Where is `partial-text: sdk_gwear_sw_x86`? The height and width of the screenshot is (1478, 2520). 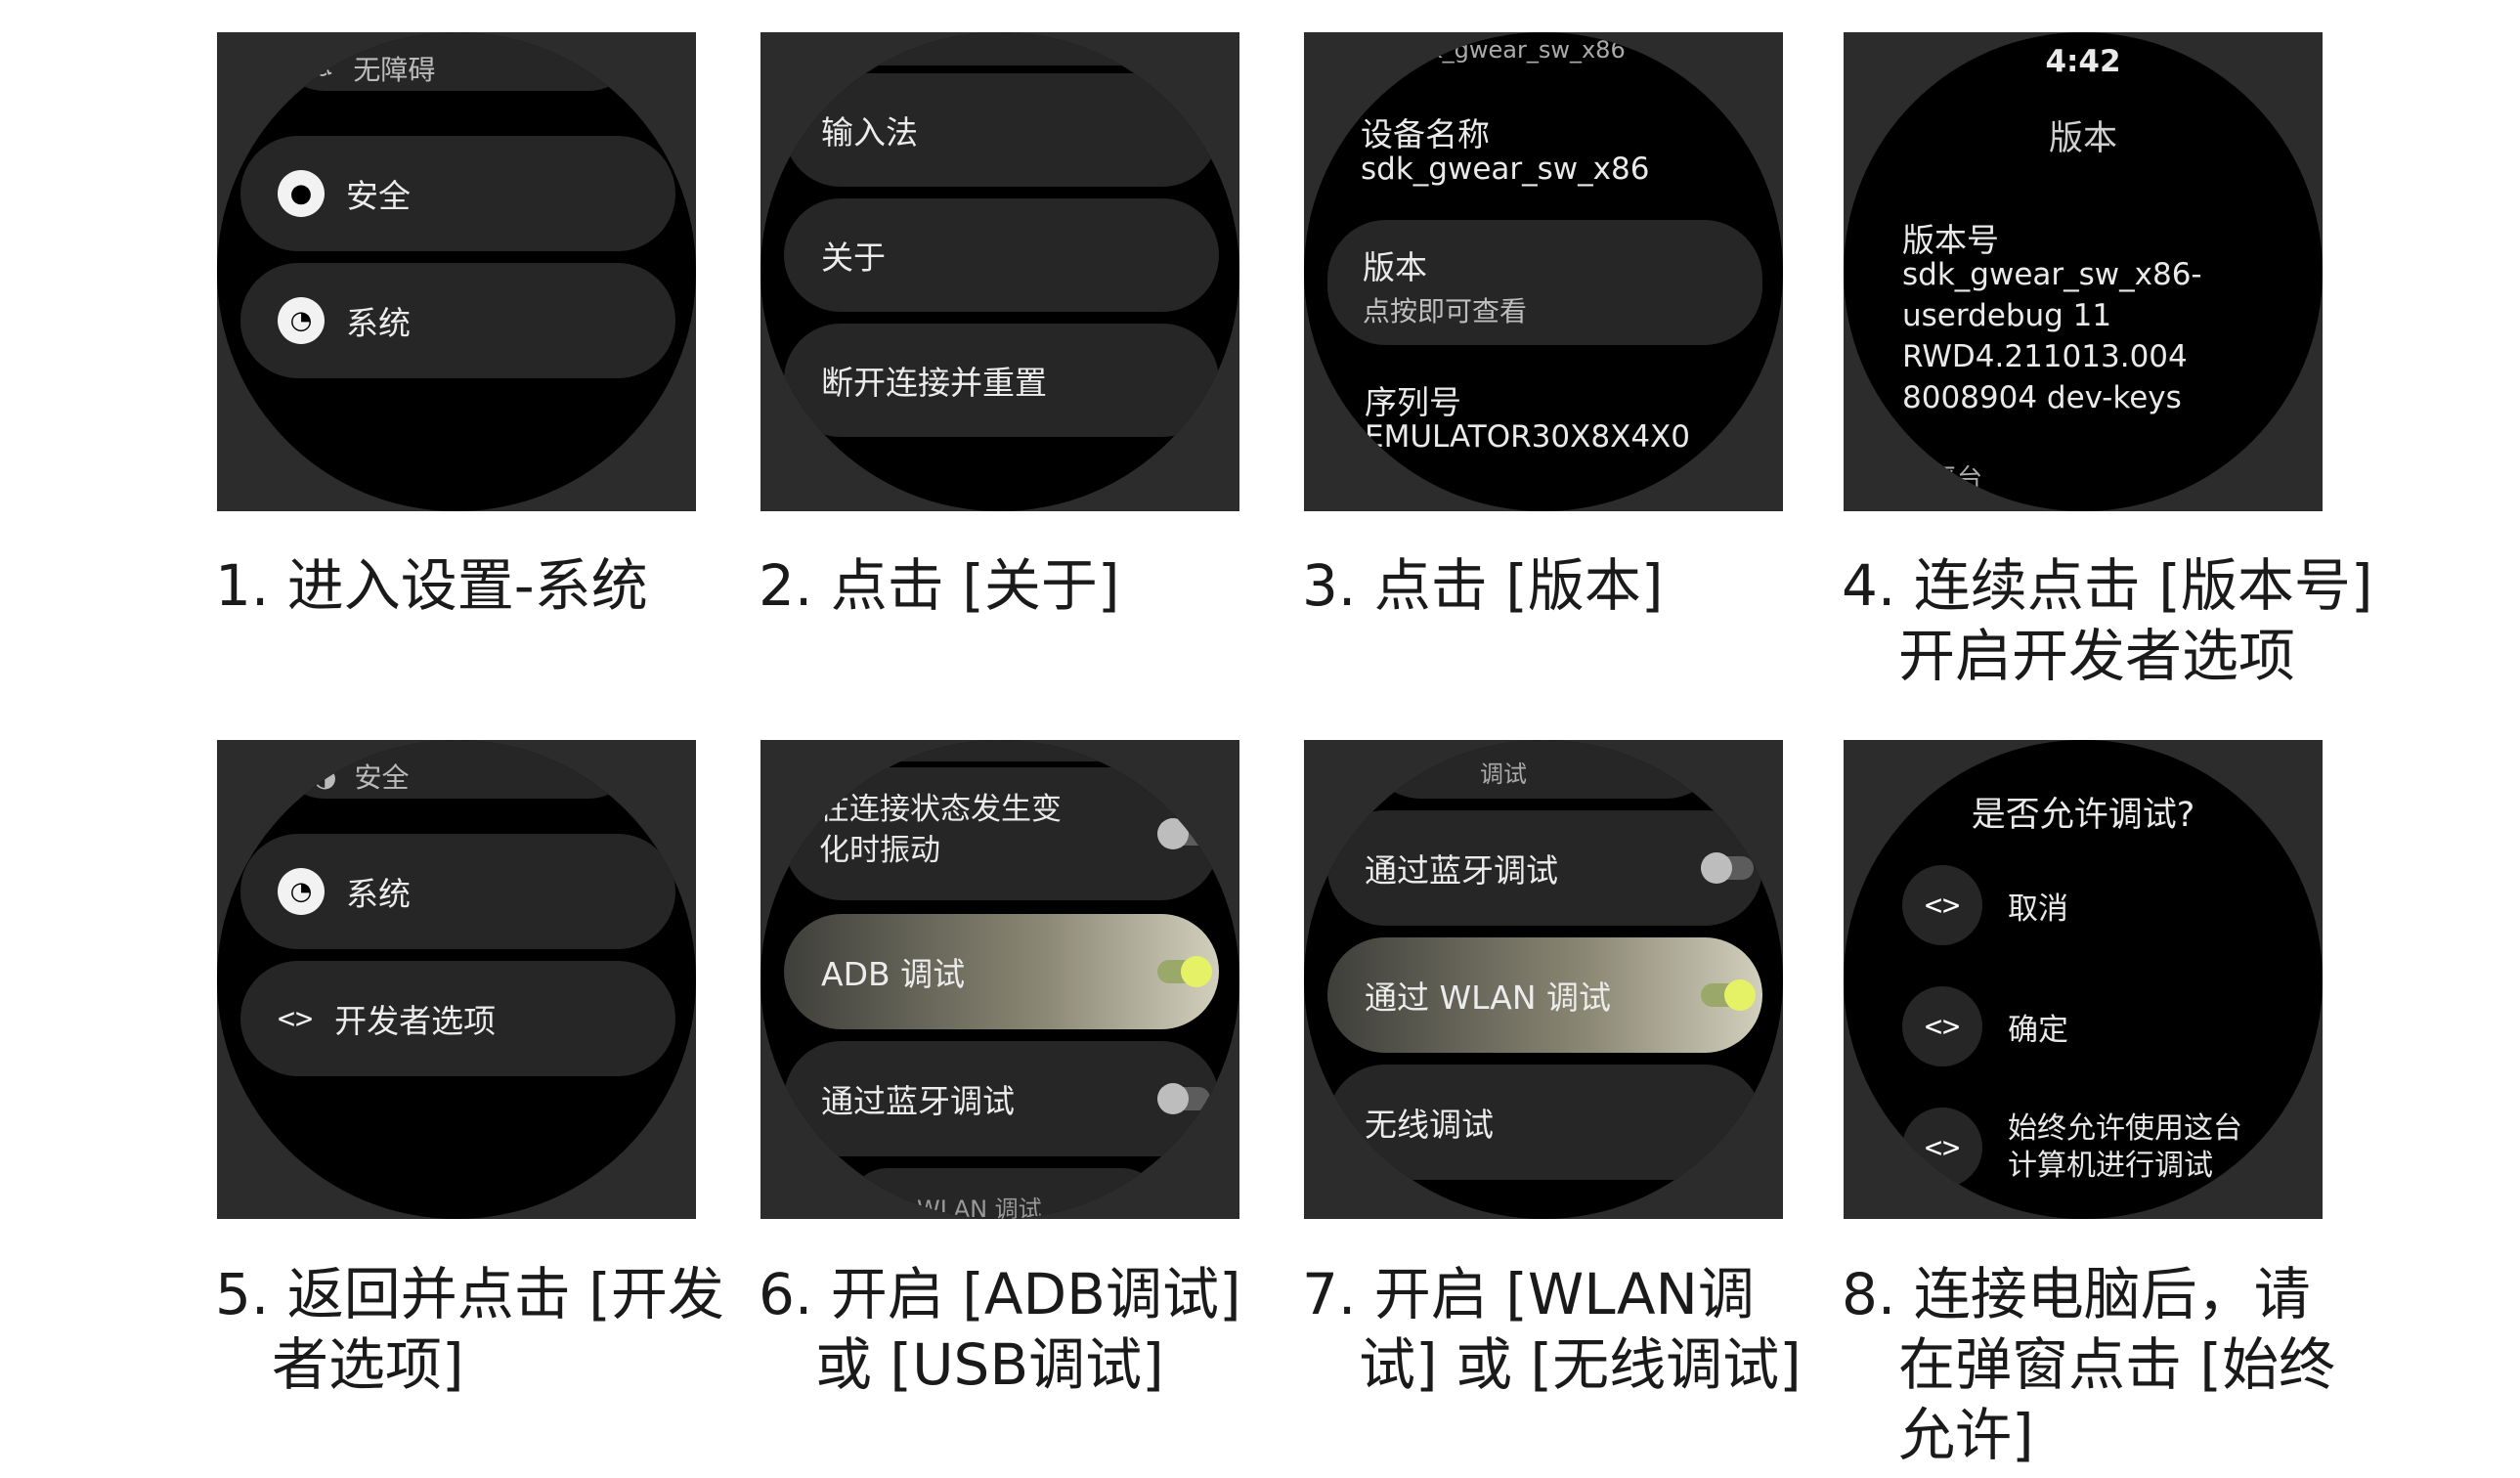
partial-text: sdk_gwear_sw_x86 is located at coordinates (1514, 50).